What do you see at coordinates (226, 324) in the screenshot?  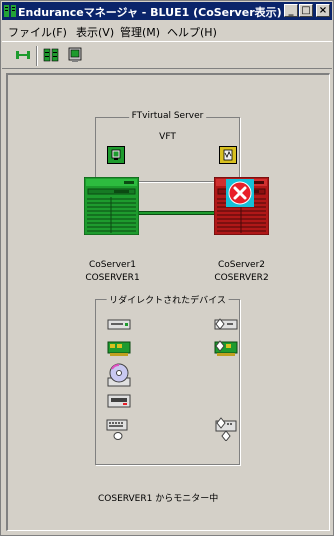 I see `redirected-floppy-drive-icon` at bounding box center [226, 324].